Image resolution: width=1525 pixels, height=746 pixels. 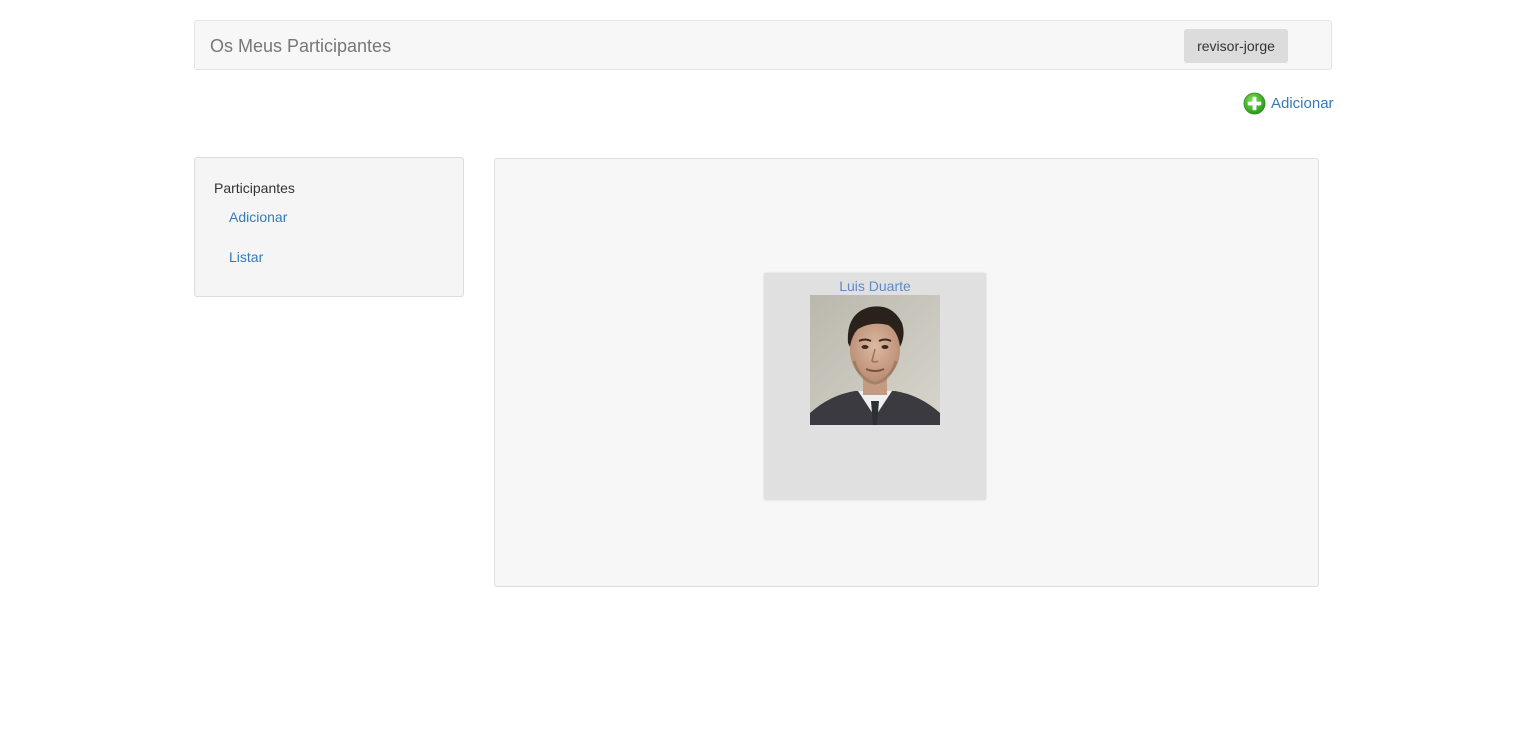 What do you see at coordinates (763, 45) in the screenshot?
I see `top-navbar: Os Meus Participantes revisor-jorge` at bounding box center [763, 45].